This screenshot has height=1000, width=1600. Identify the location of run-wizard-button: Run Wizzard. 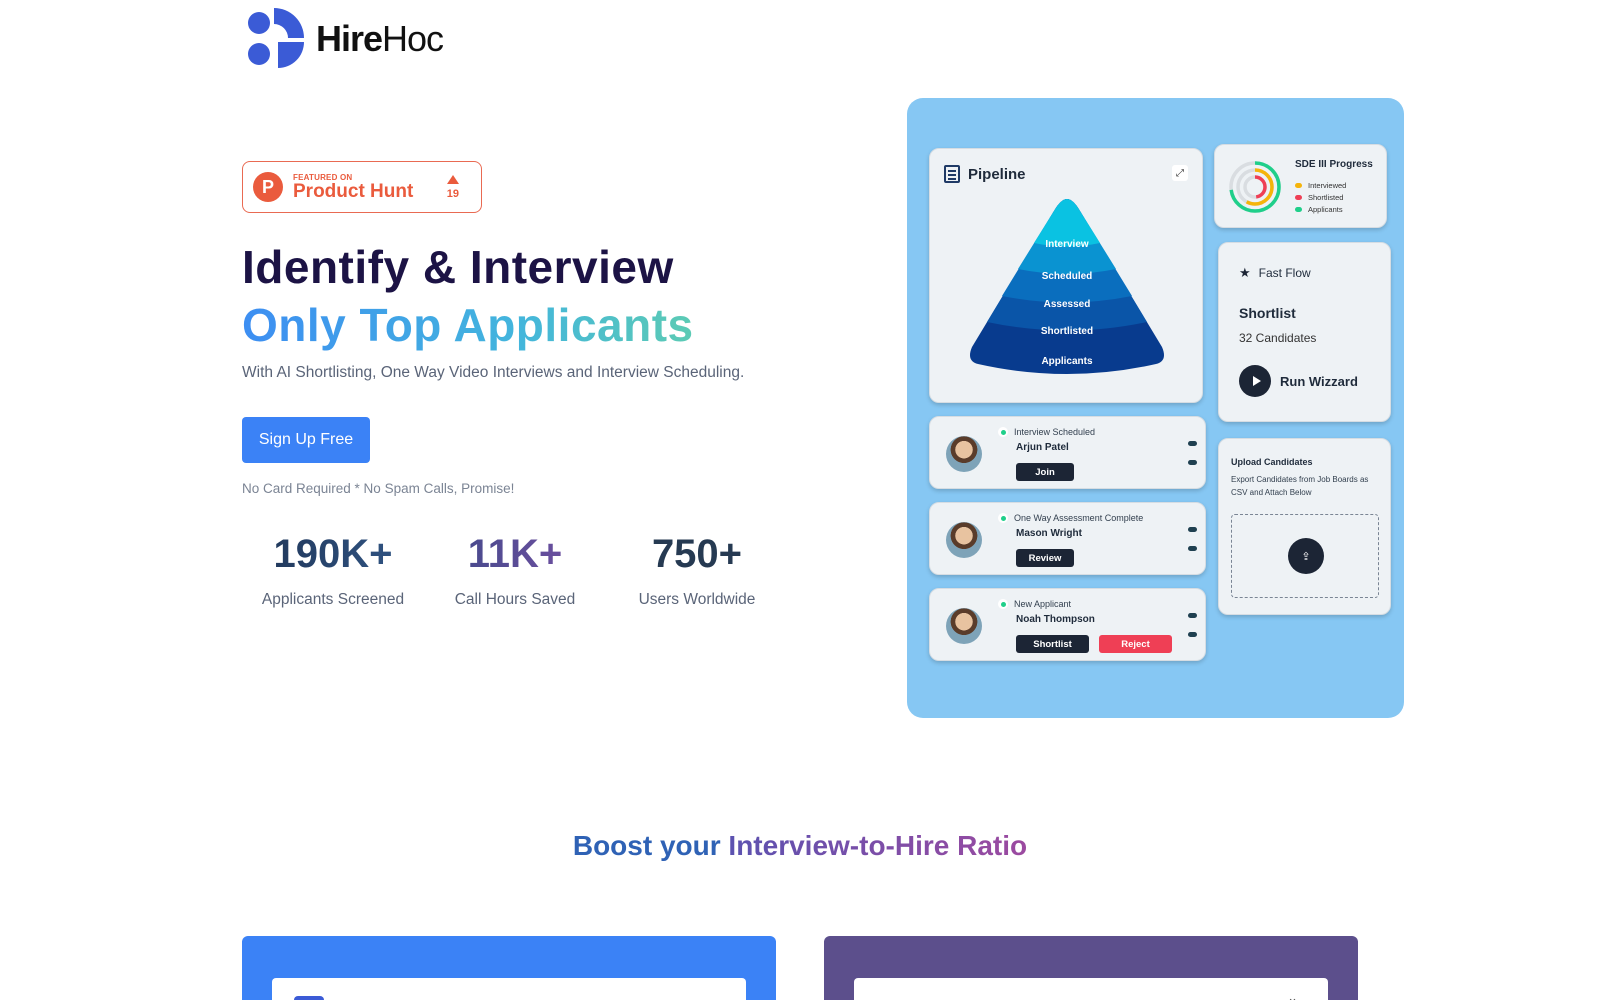
(1298, 381).